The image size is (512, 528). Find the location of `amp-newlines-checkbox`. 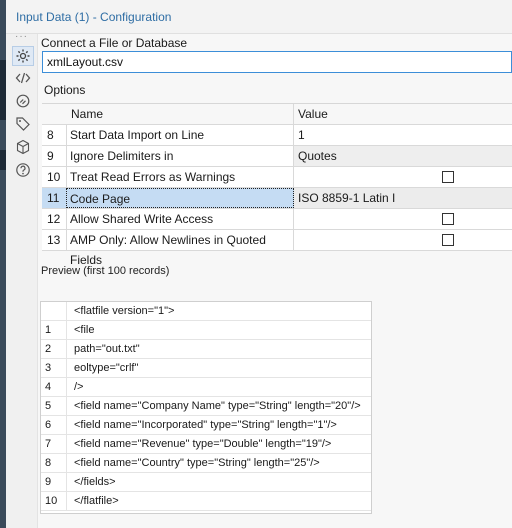

amp-newlines-checkbox is located at coordinates (448, 240).